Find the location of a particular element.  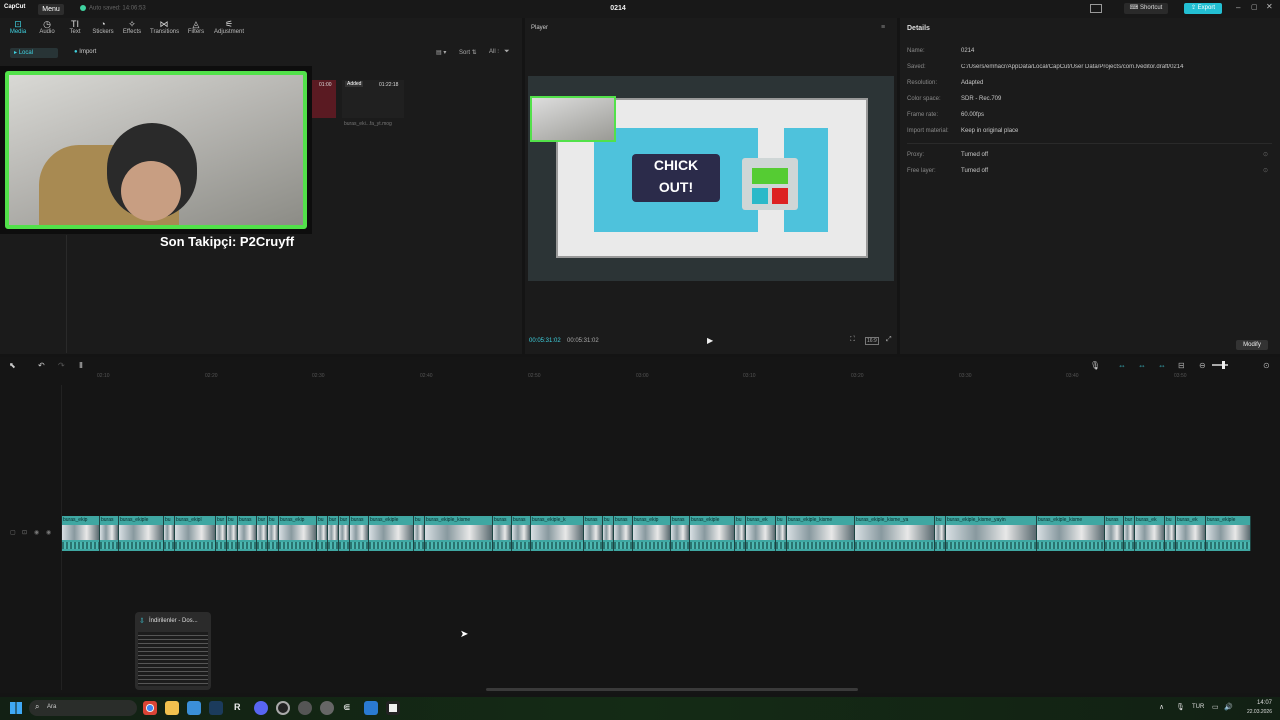

fit-screen-icon: ⛶ is located at coordinates (852, 340).